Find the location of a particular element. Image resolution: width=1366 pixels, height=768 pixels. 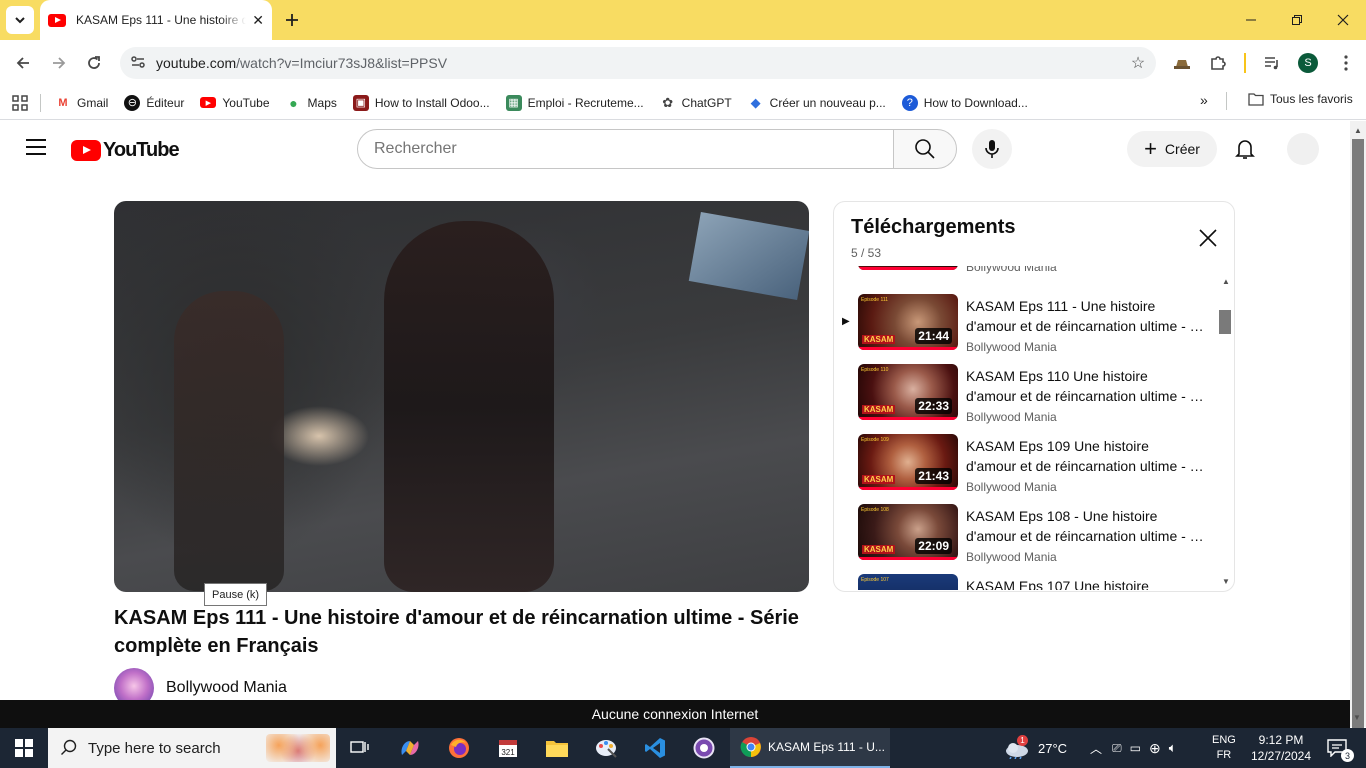

page-scrollbar: ▲ is located at coordinates (1358, 428).